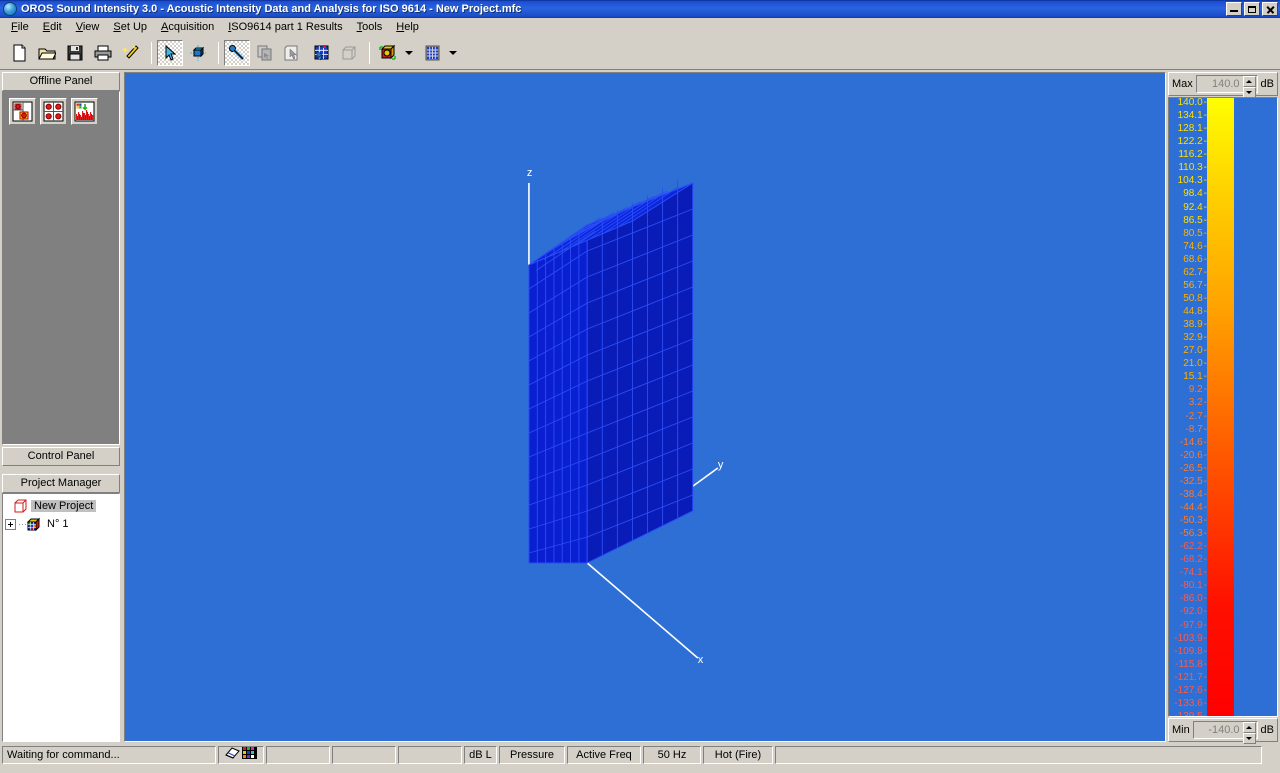 Image resolution: width=1280 pixels, height=773 pixels. I want to click on max-input: 140.0, so click(1226, 86).